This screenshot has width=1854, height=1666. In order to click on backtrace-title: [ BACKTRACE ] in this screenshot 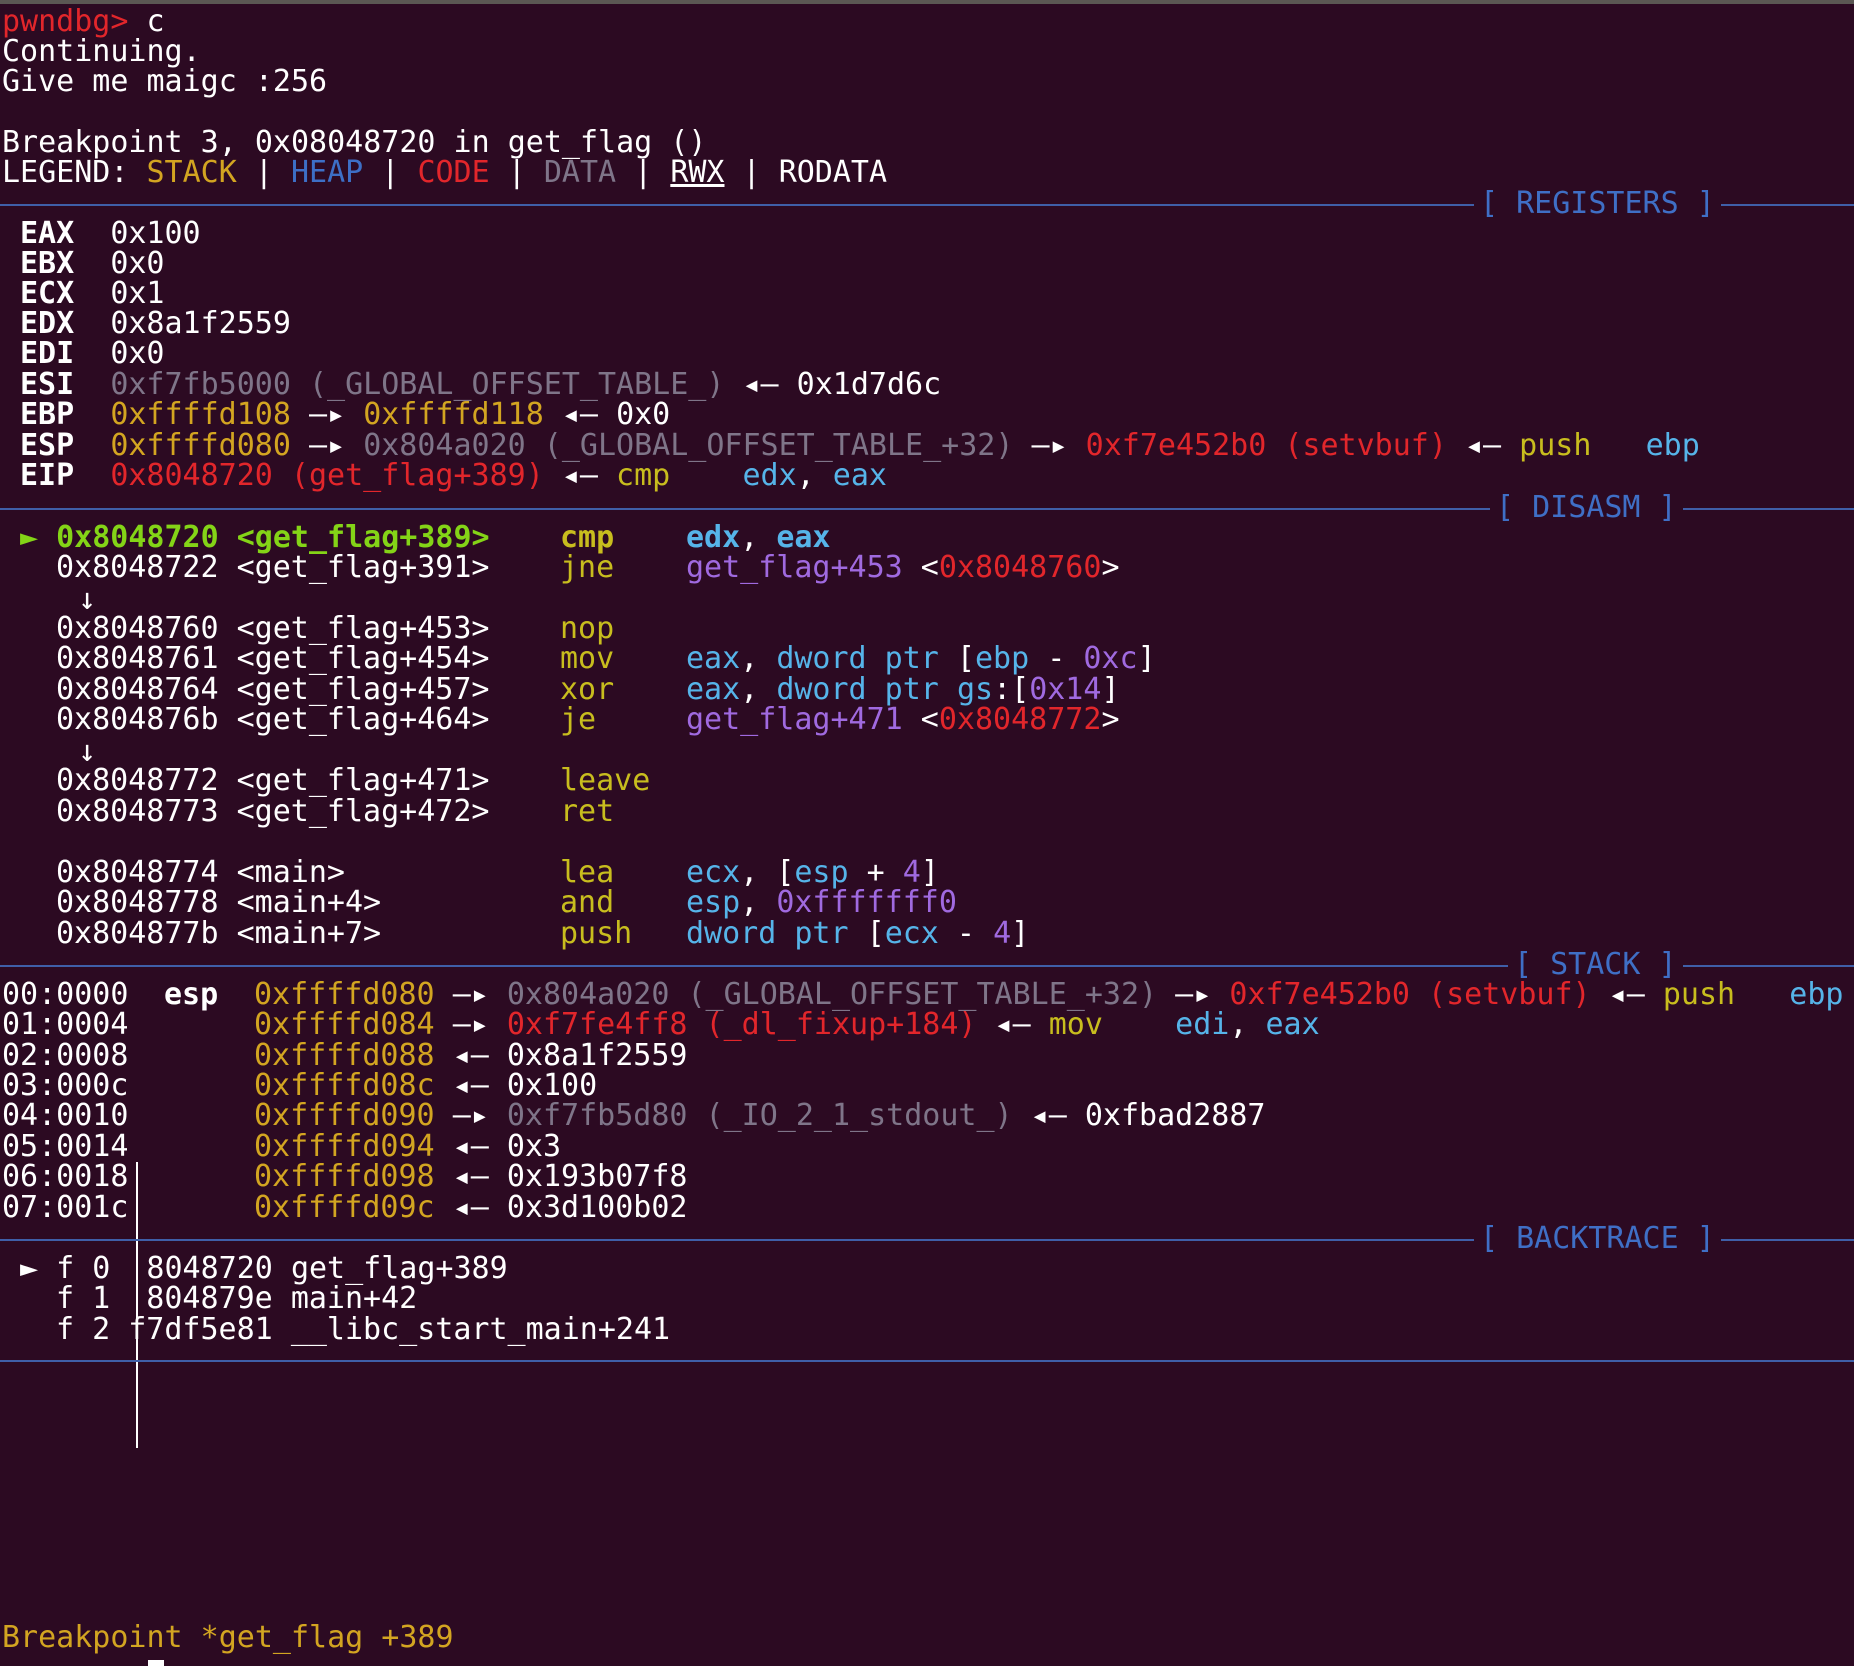, I will do `click(1597, 1239)`.